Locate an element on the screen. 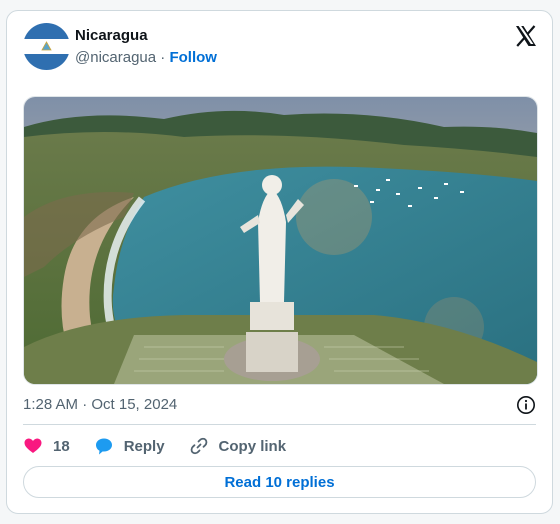 The width and height of the screenshot is (560, 524). like-button: 18 is located at coordinates (46, 446).